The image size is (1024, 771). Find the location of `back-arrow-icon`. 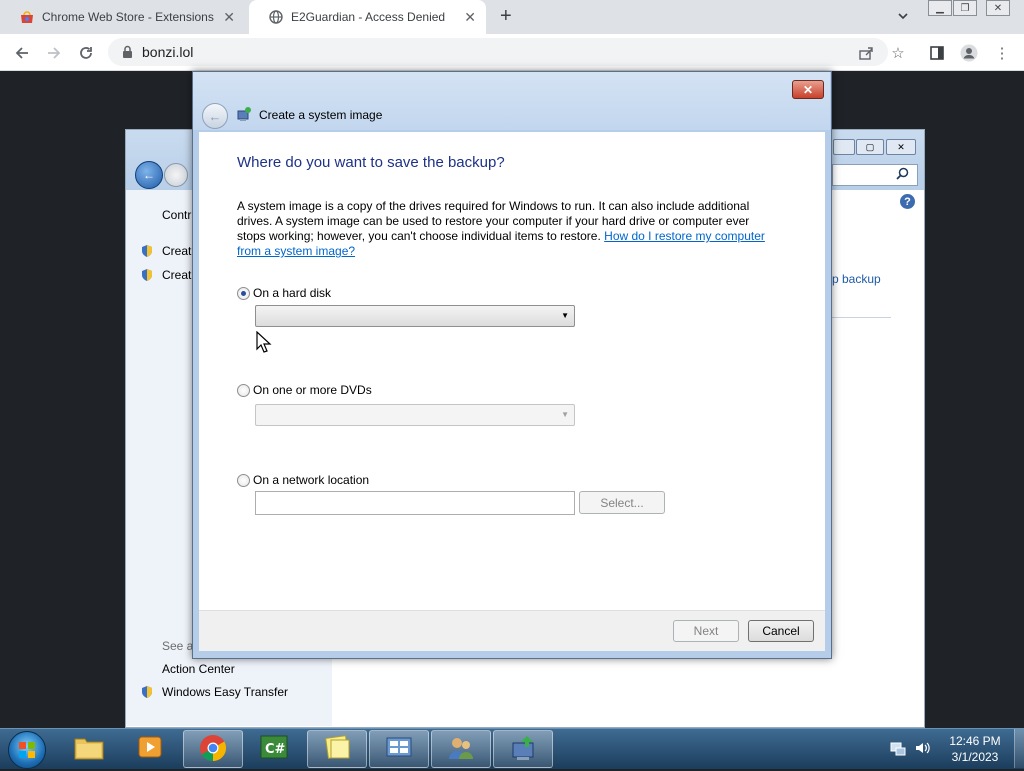

back-arrow-icon is located at coordinates (22, 53).